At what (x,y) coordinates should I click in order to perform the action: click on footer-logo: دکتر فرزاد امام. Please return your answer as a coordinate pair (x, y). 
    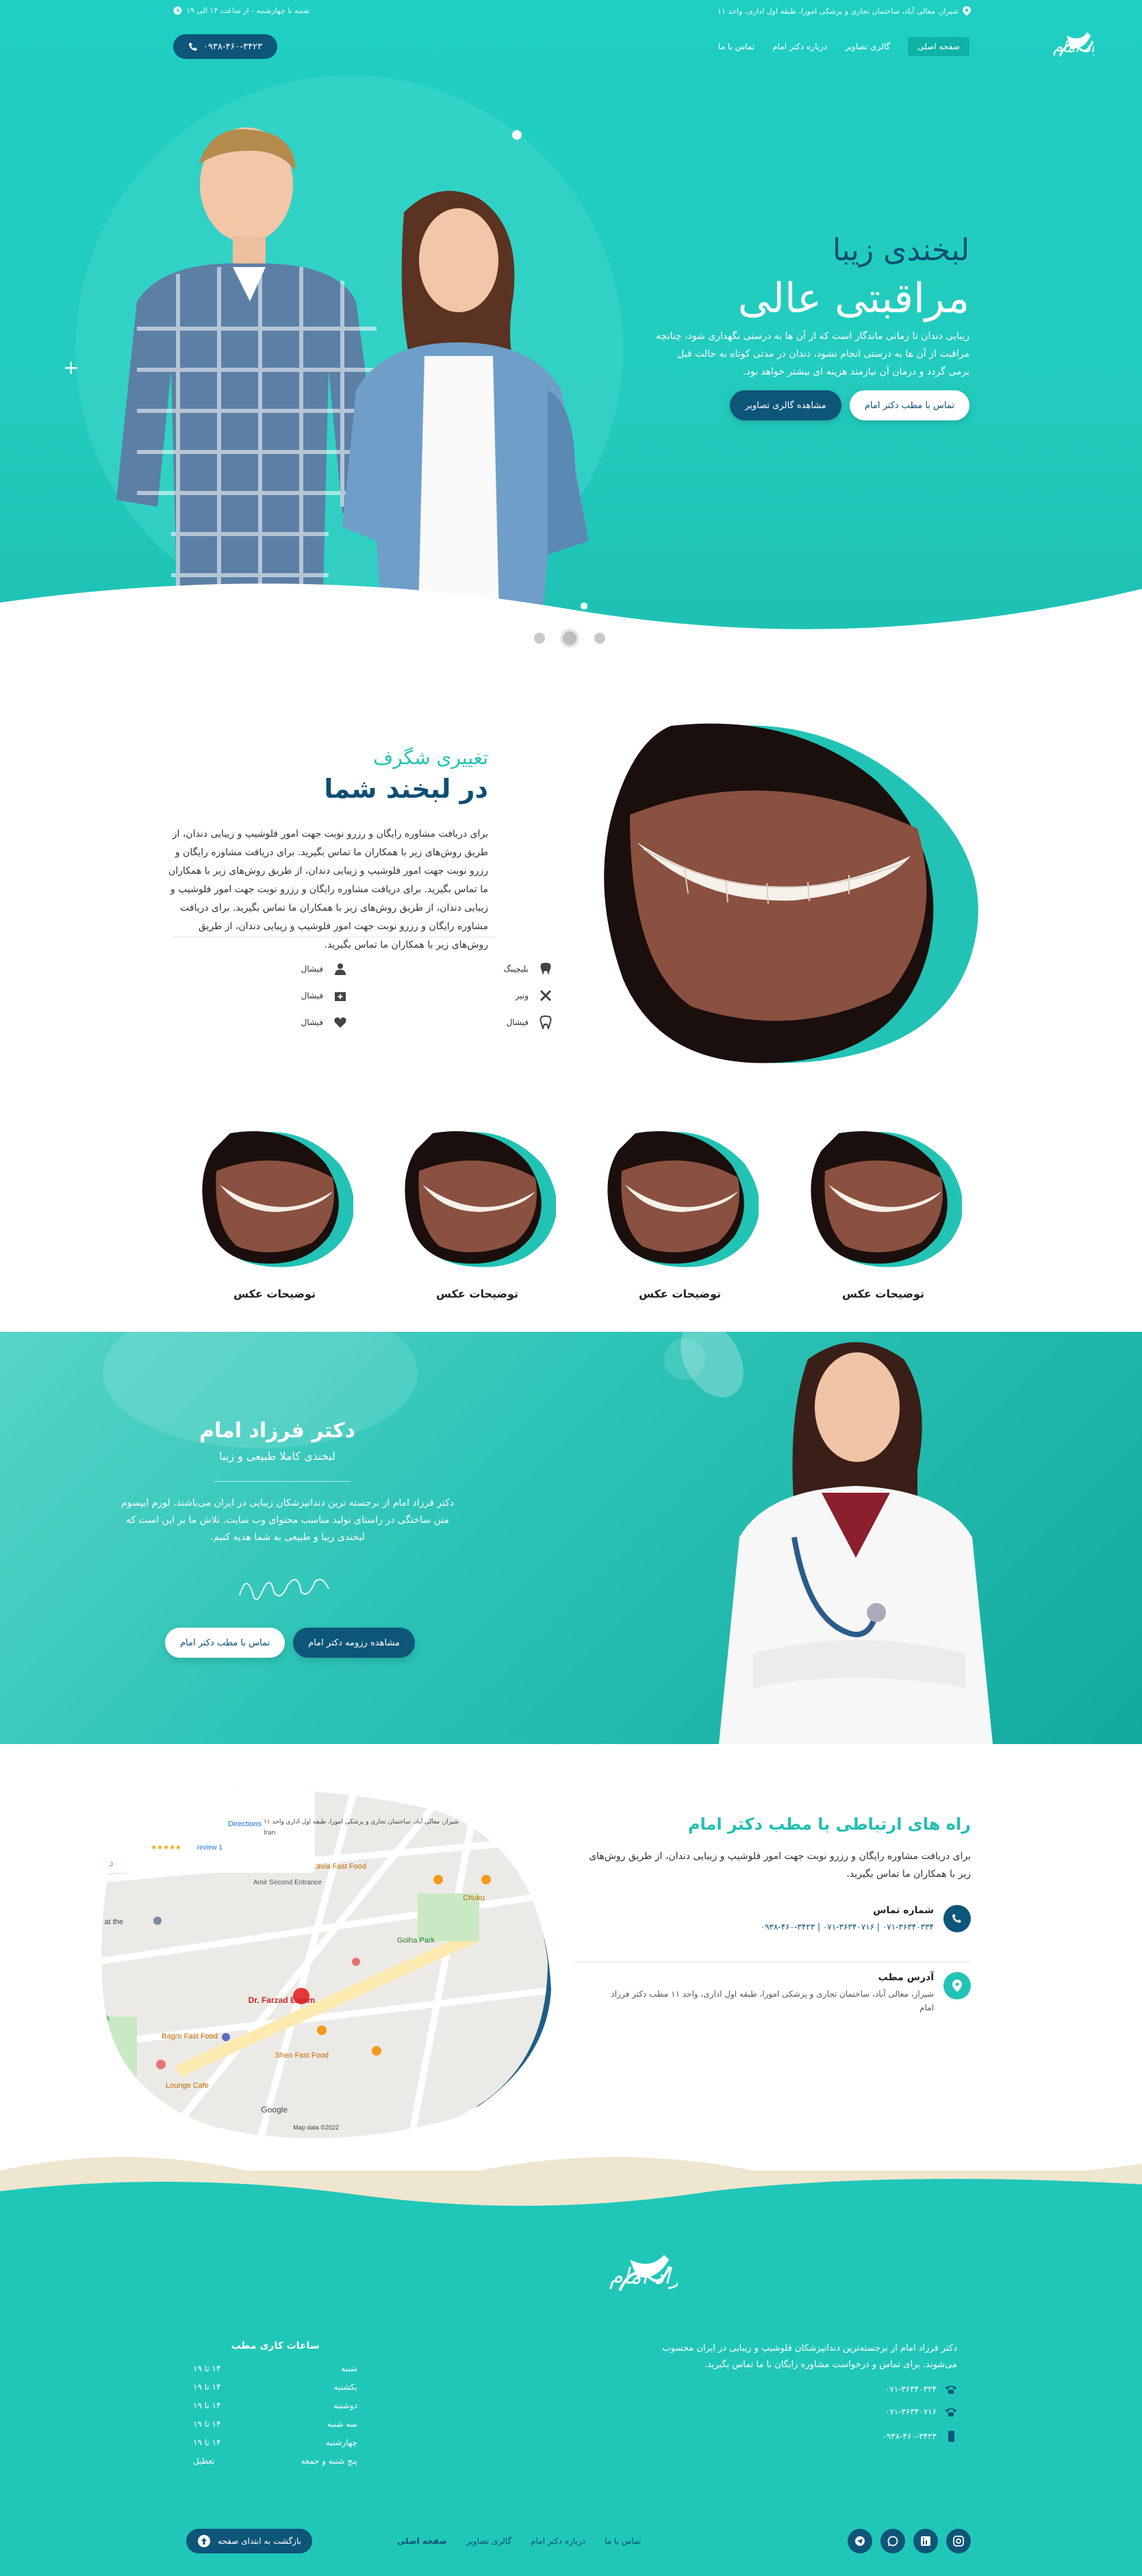
    Looking at the image, I should click on (572, 2273).